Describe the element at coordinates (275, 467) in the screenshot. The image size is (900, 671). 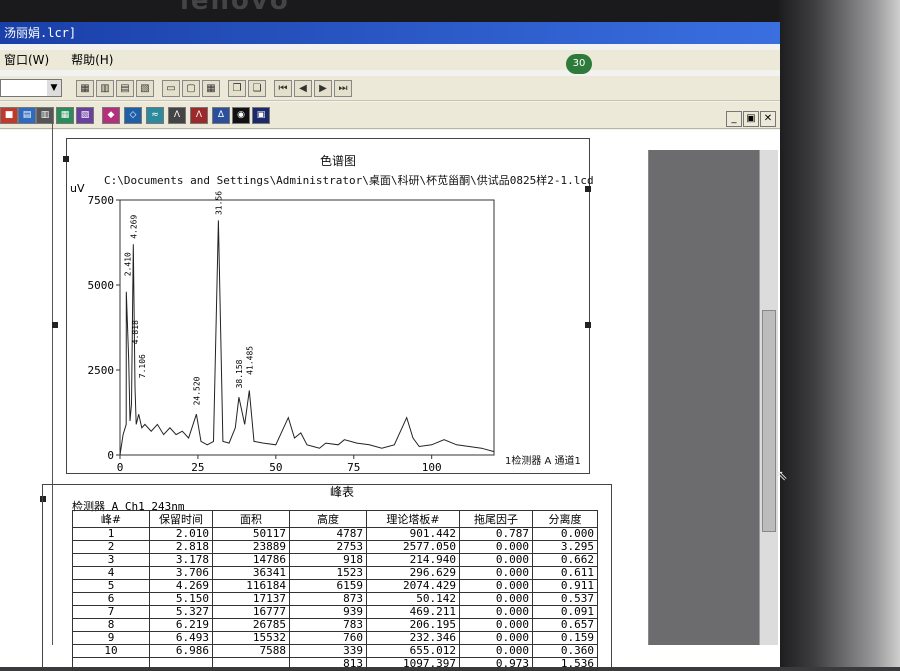
I see `x-tick-label: 50` at that location.